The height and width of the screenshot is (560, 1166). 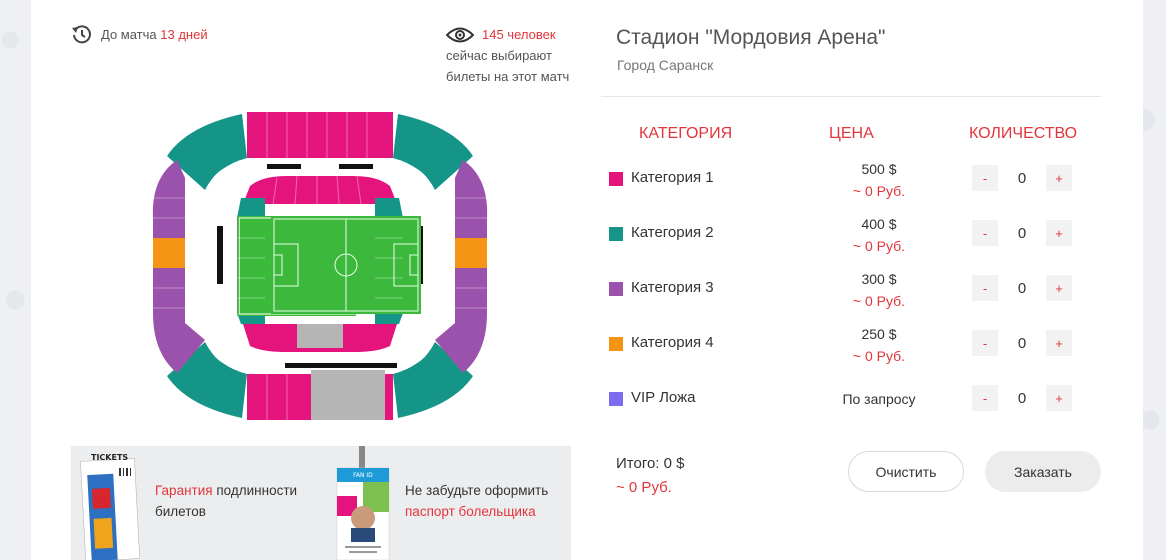 I want to click on passport-text: Не забудьте оформить паспорт болельщика, so click(x=476, y=501).